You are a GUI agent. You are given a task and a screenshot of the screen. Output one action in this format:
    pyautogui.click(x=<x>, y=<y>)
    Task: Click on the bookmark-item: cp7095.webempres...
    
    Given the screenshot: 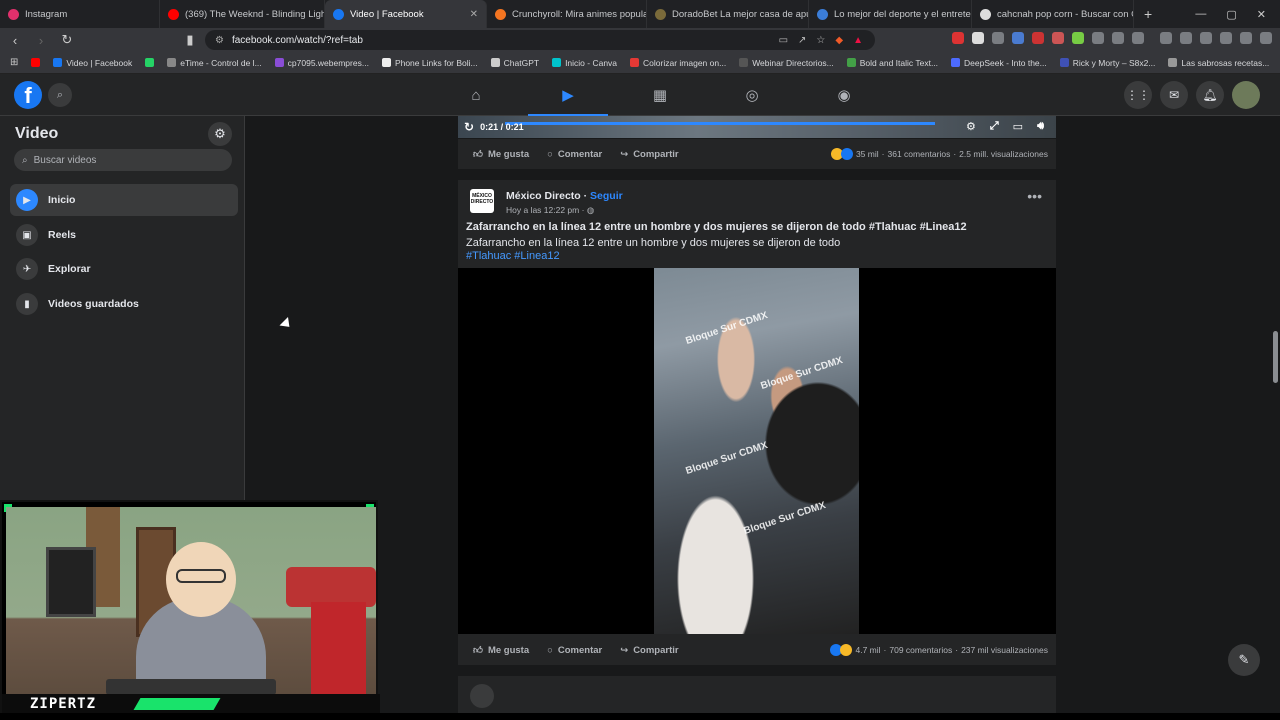 What is the action you would take?
    pyautogui.click(x=321, y=63)
    